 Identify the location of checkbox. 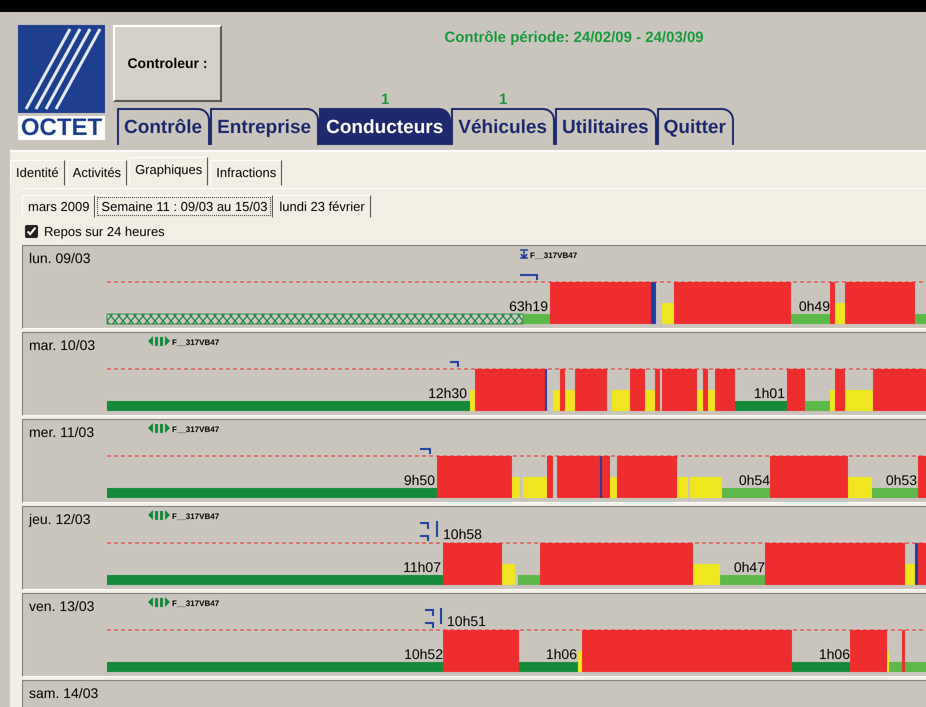
(31, 231).